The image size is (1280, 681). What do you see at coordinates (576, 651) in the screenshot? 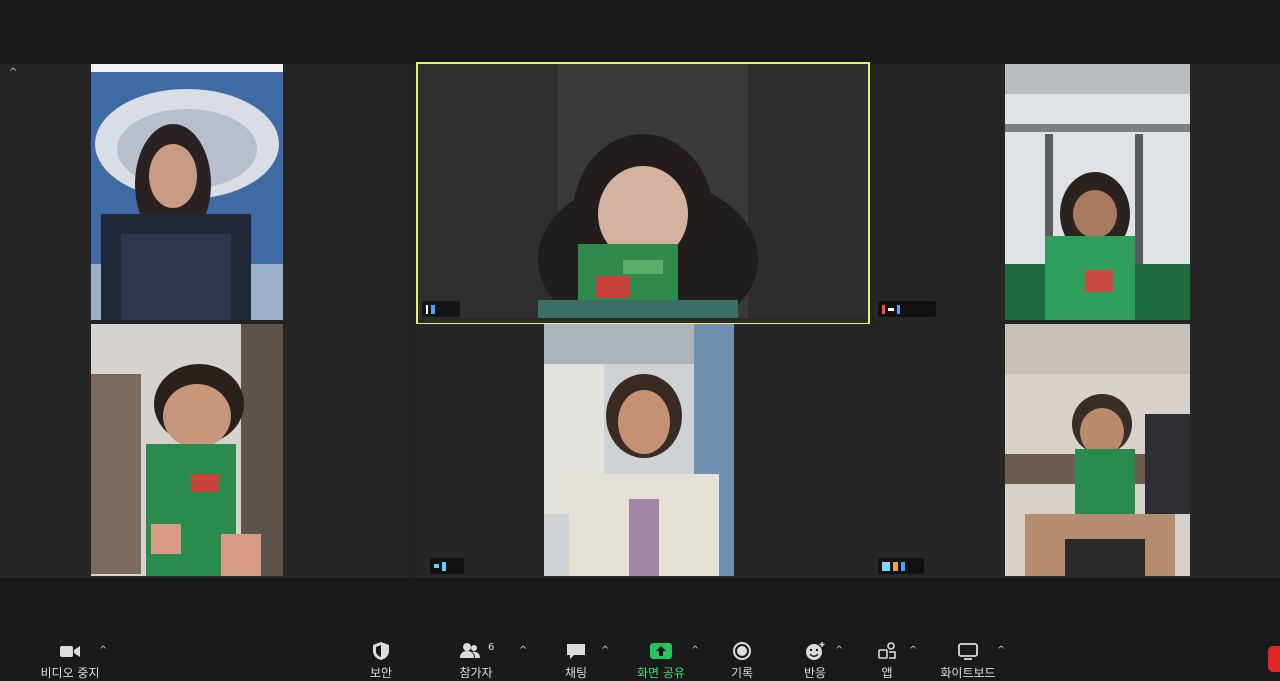
I see `chat-bubble-icon` at bounding box center [576, 651].